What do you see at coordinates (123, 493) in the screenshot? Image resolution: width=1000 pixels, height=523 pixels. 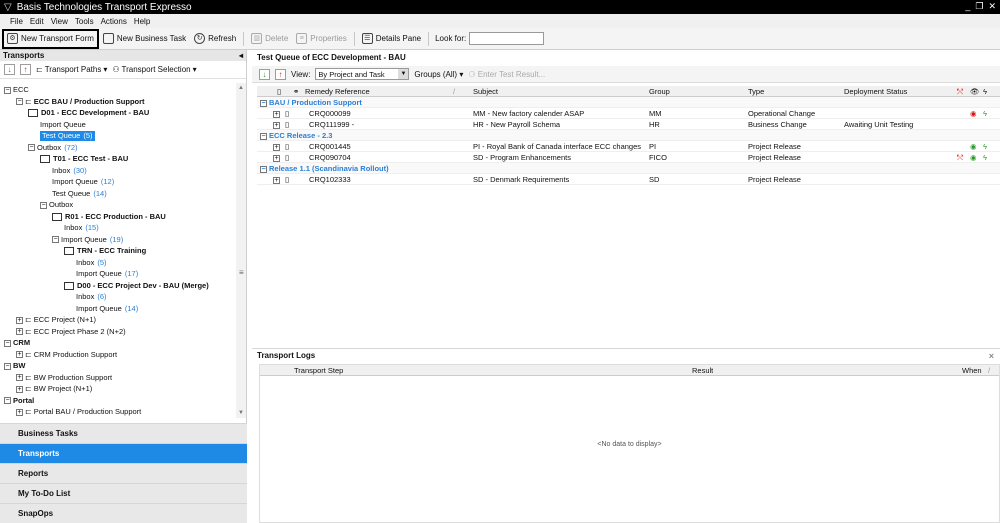 I see `nav-my-to-do-list: My To-Do List` at bounding box center [123, 493].